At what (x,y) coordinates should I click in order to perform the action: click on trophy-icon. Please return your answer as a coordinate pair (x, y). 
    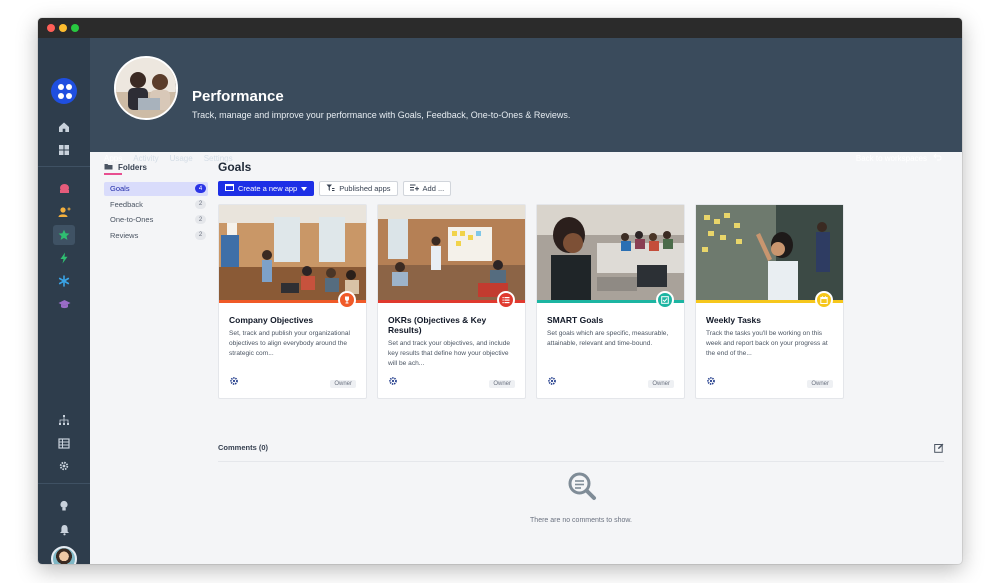
    Looking at the image, I should click on (347, 300).